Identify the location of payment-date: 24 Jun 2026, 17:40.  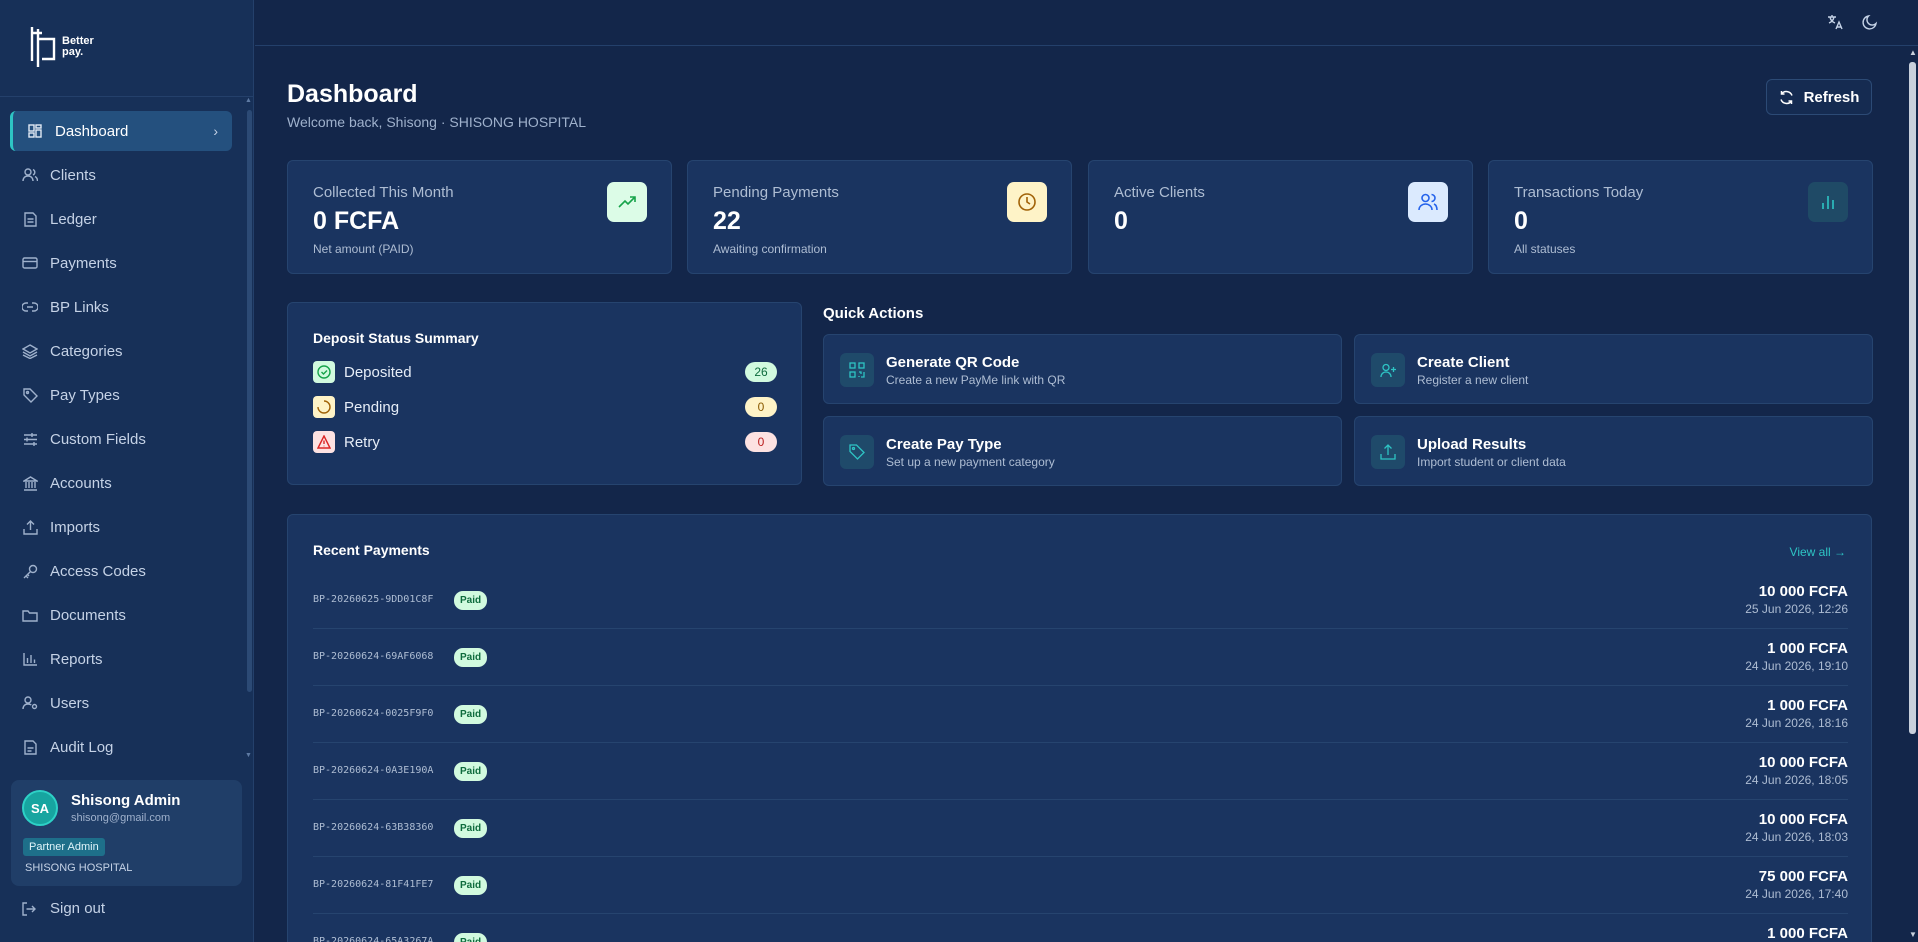
(1796, 894).